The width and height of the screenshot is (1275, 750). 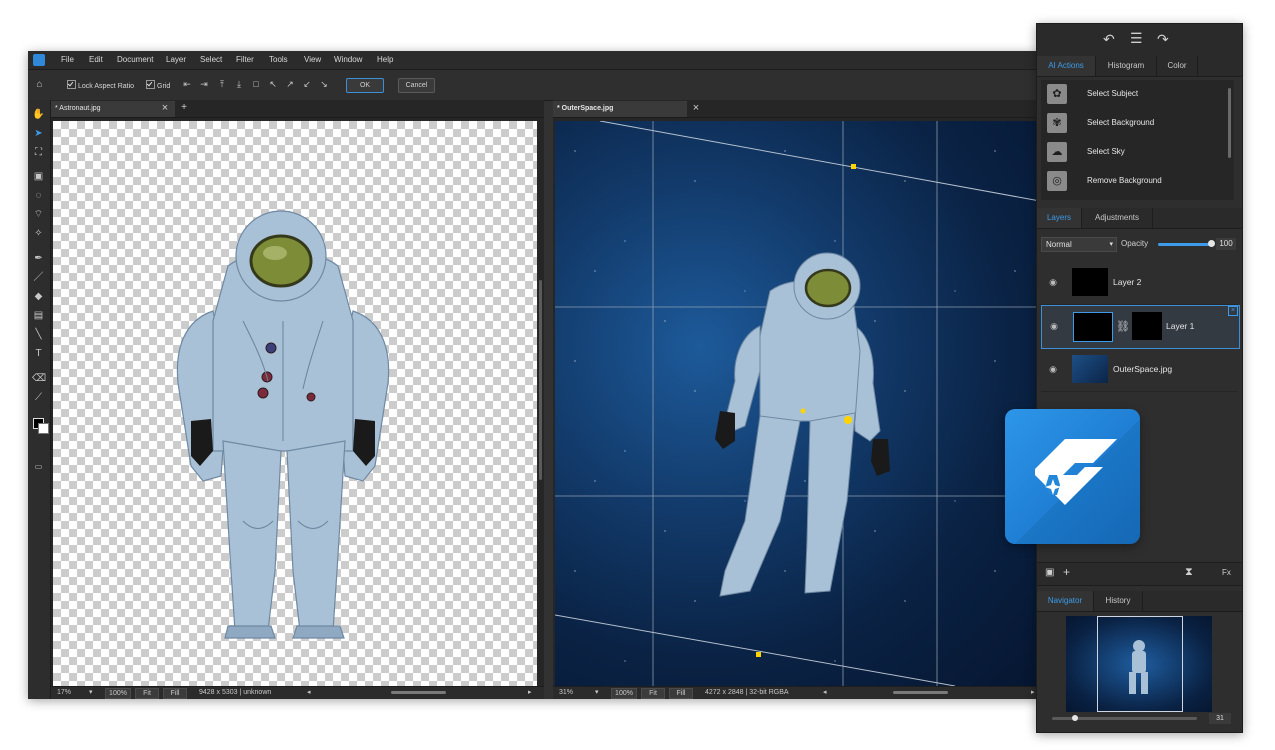 I want to click on menu-help: Help, so click(x=385, y=59).